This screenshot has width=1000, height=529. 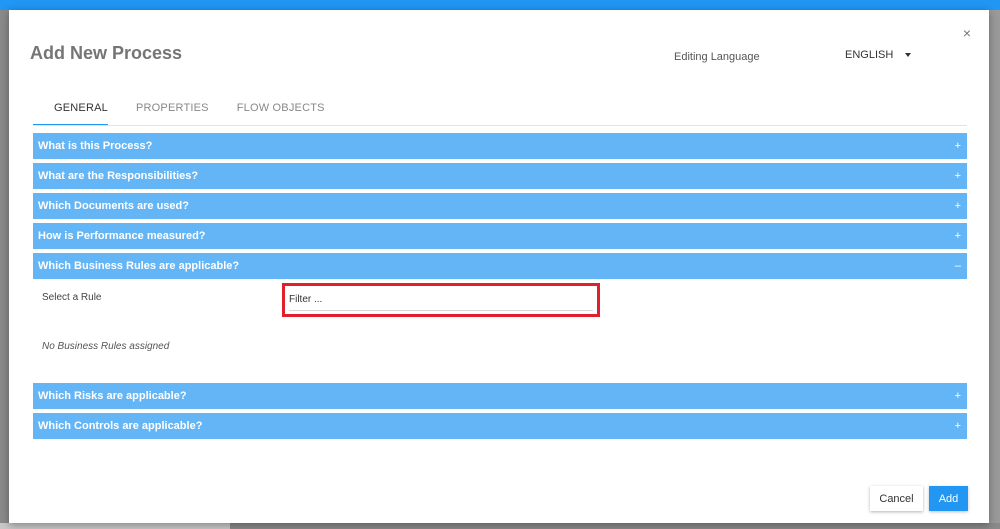 I want to click on section-what-is-process: What is this Process? +, so click(x=500, y=146).